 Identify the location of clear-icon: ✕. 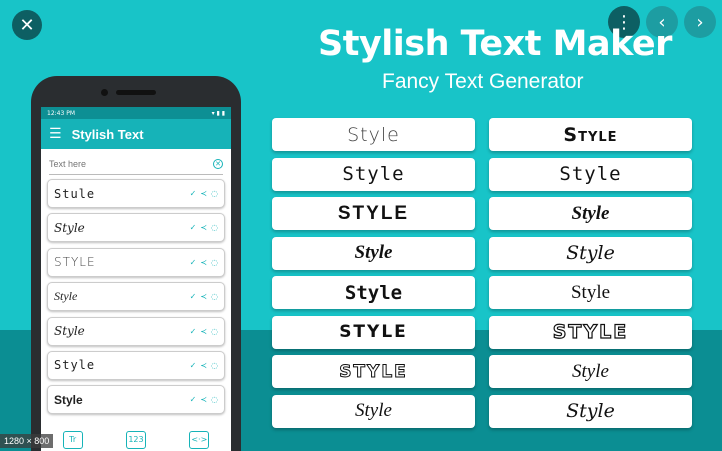
(218, 163).